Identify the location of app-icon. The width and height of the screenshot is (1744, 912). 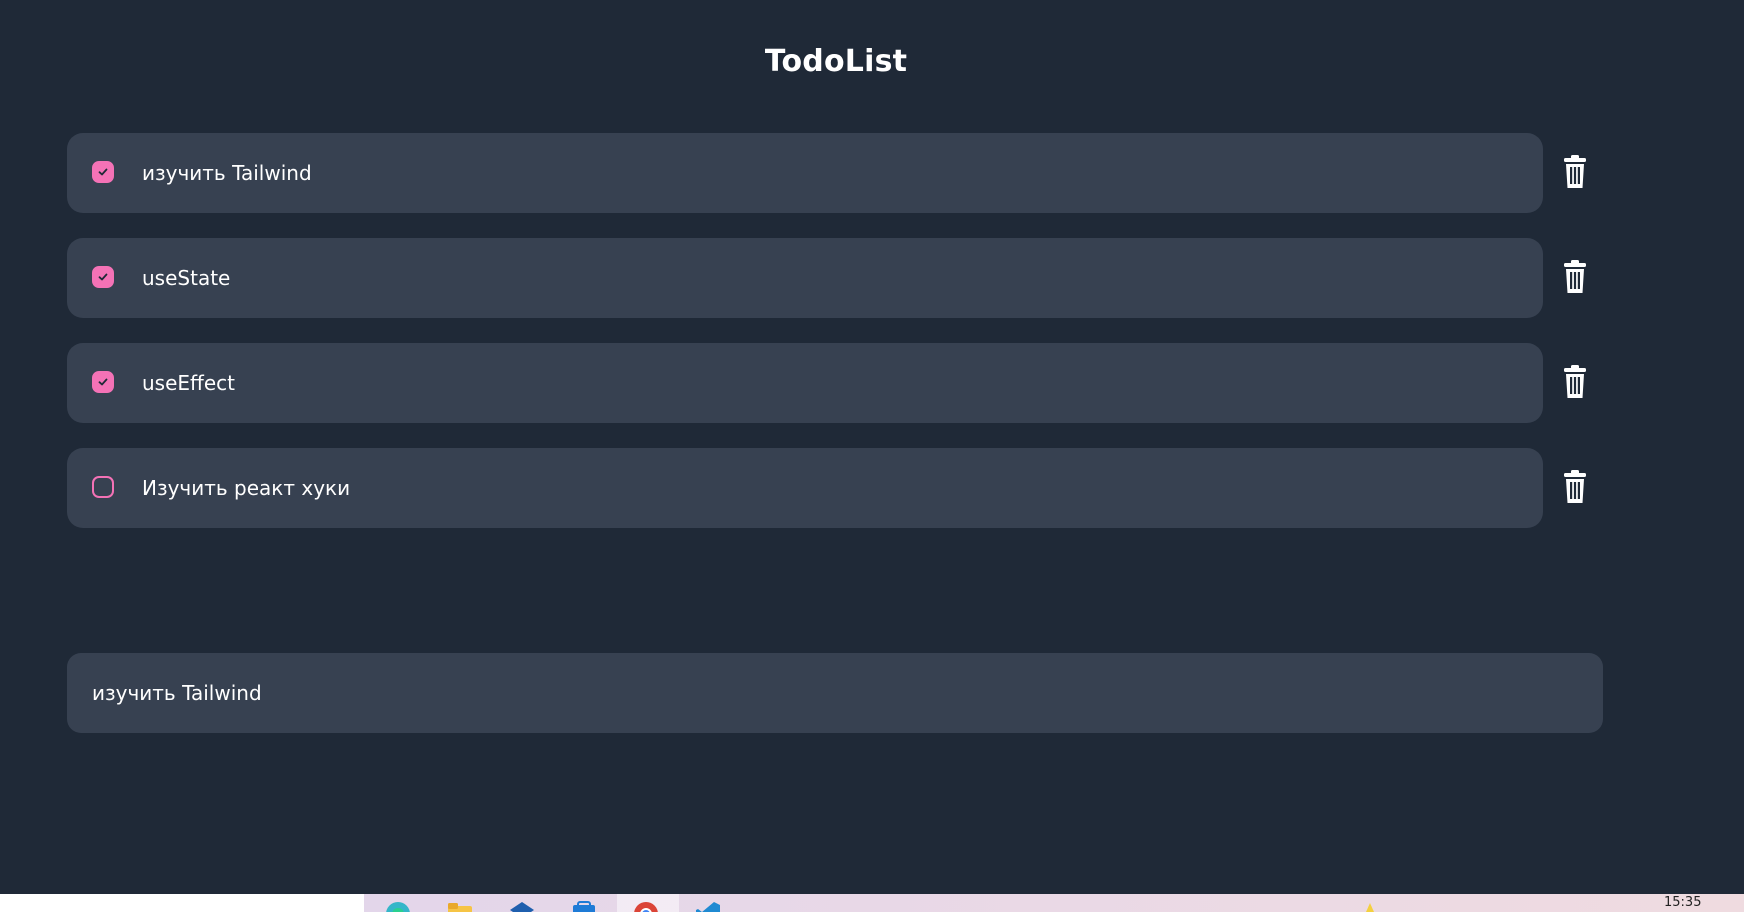
(522, 906).